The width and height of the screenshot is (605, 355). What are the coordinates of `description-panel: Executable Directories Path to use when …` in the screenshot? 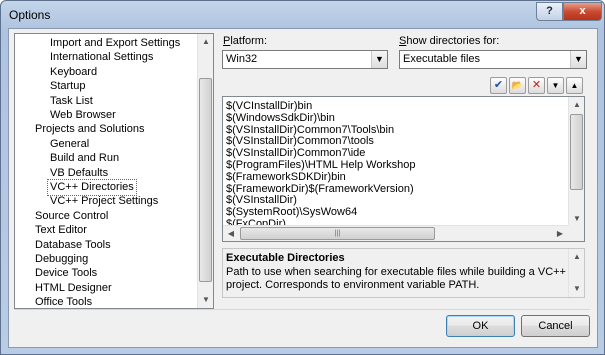 It's located at (403, 273).